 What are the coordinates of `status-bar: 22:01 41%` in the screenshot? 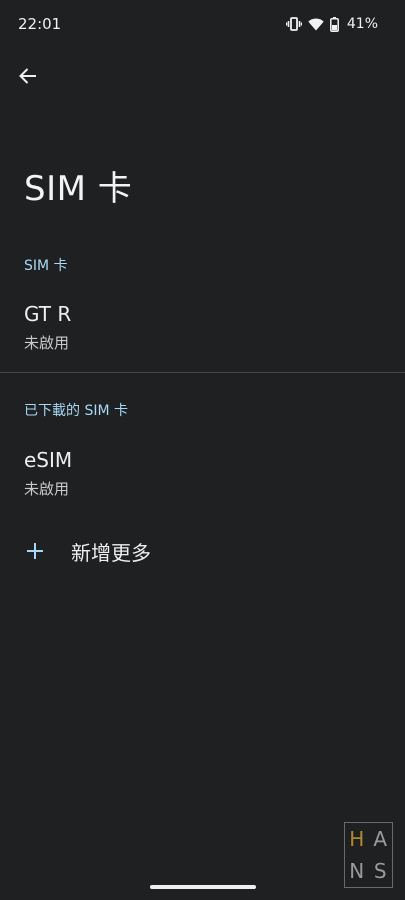 It's located at (202, 24).